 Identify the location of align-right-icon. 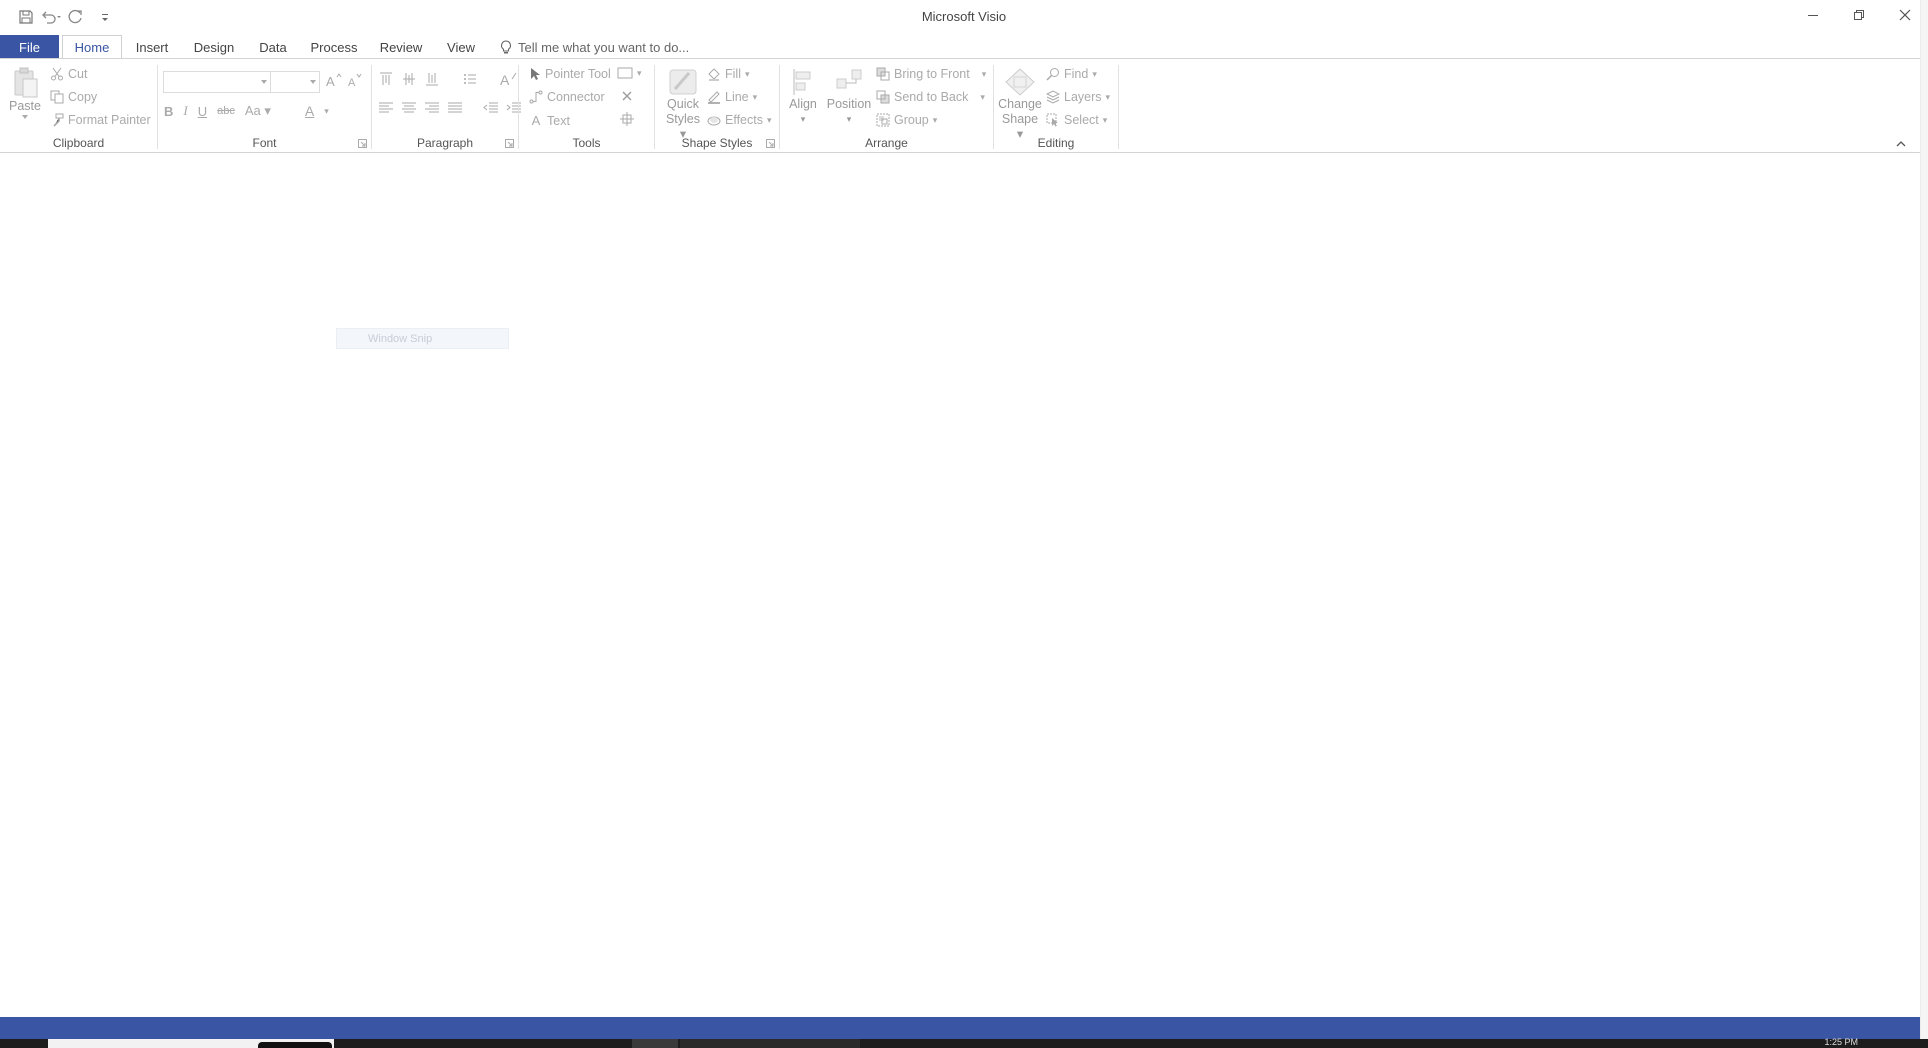
(432, 108).